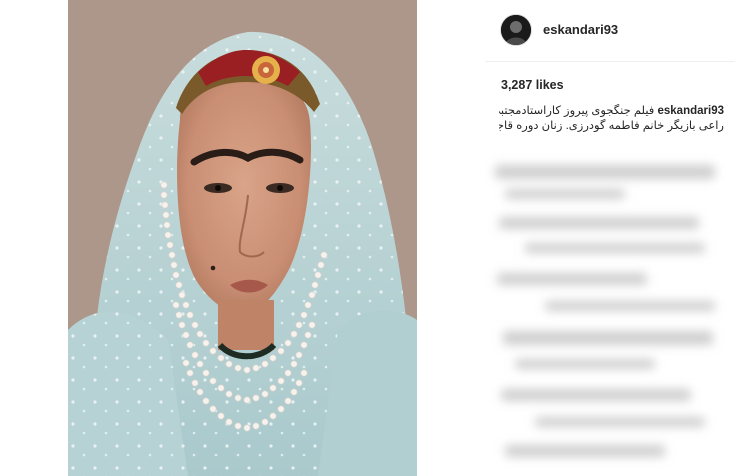 This screenshot has height=476, width=735. I want to click on caption-username-link: eskandari93, so click(691, 111).